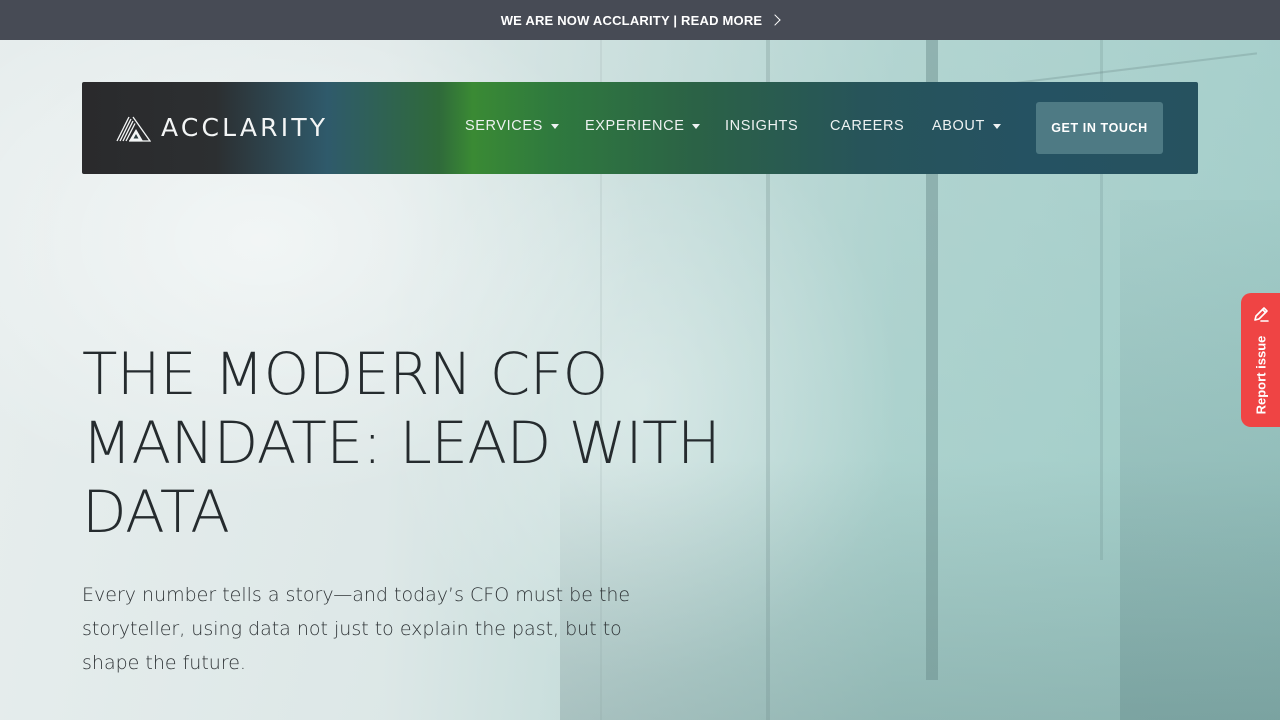 Image resolution: width=1280 pixels, height=720 pixels. I want to click on get-in-touch-button: GET IN TOUCH, so click(1099, 128).